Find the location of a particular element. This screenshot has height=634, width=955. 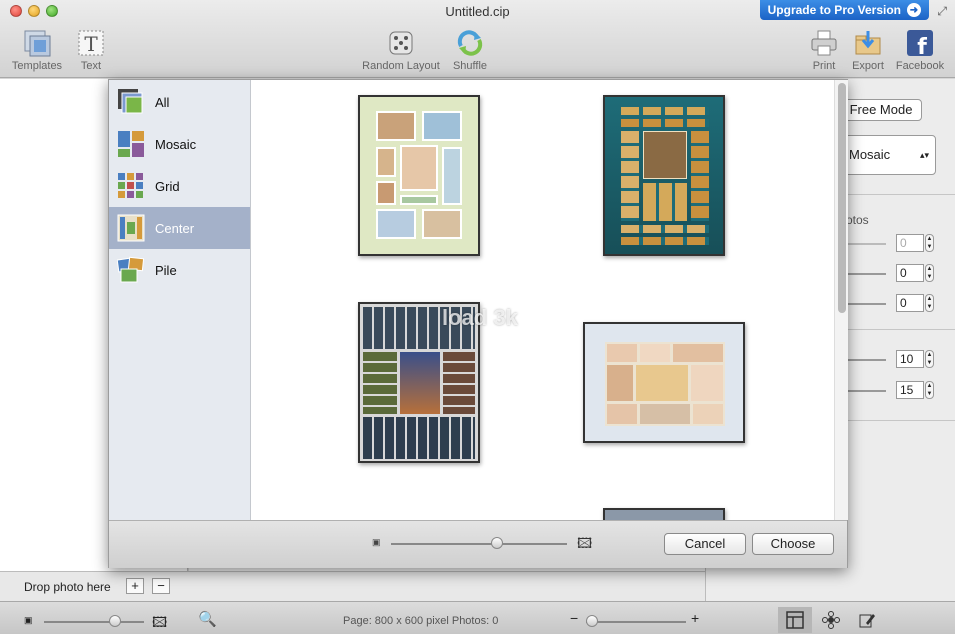

templates-label: Templates is located at coordinates (37, 66).